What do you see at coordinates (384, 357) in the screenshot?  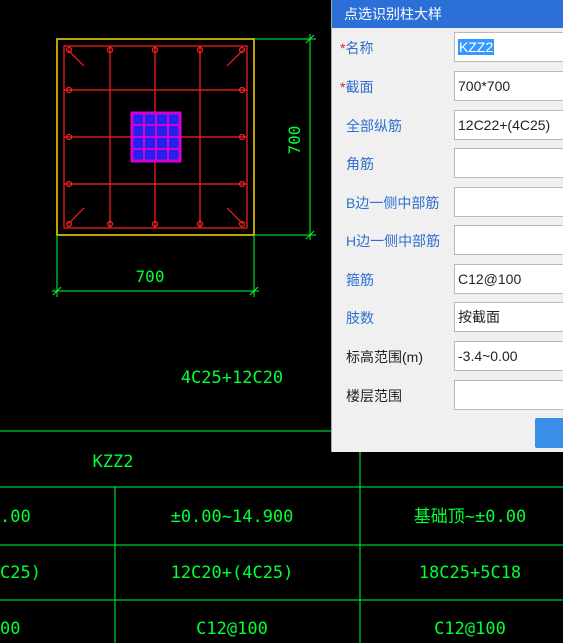 I see `elevation-label: 标高范围(m)` at bounding box center [384, 357].